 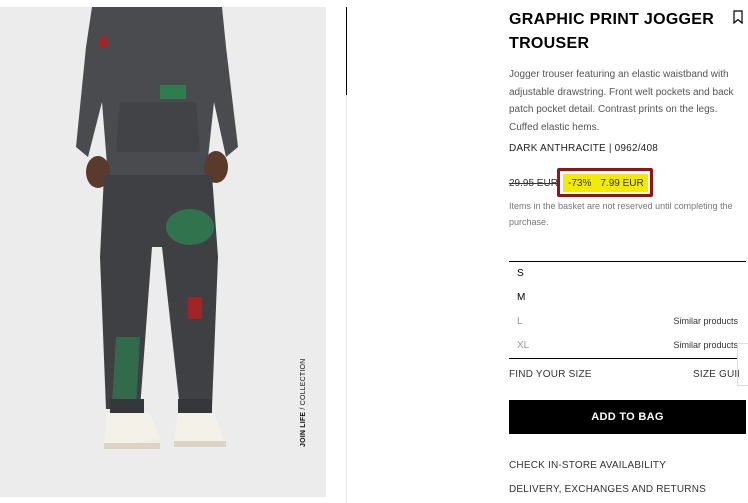 I want to click on sale-price: 7.99 EUR, so click(x=622, y=183).